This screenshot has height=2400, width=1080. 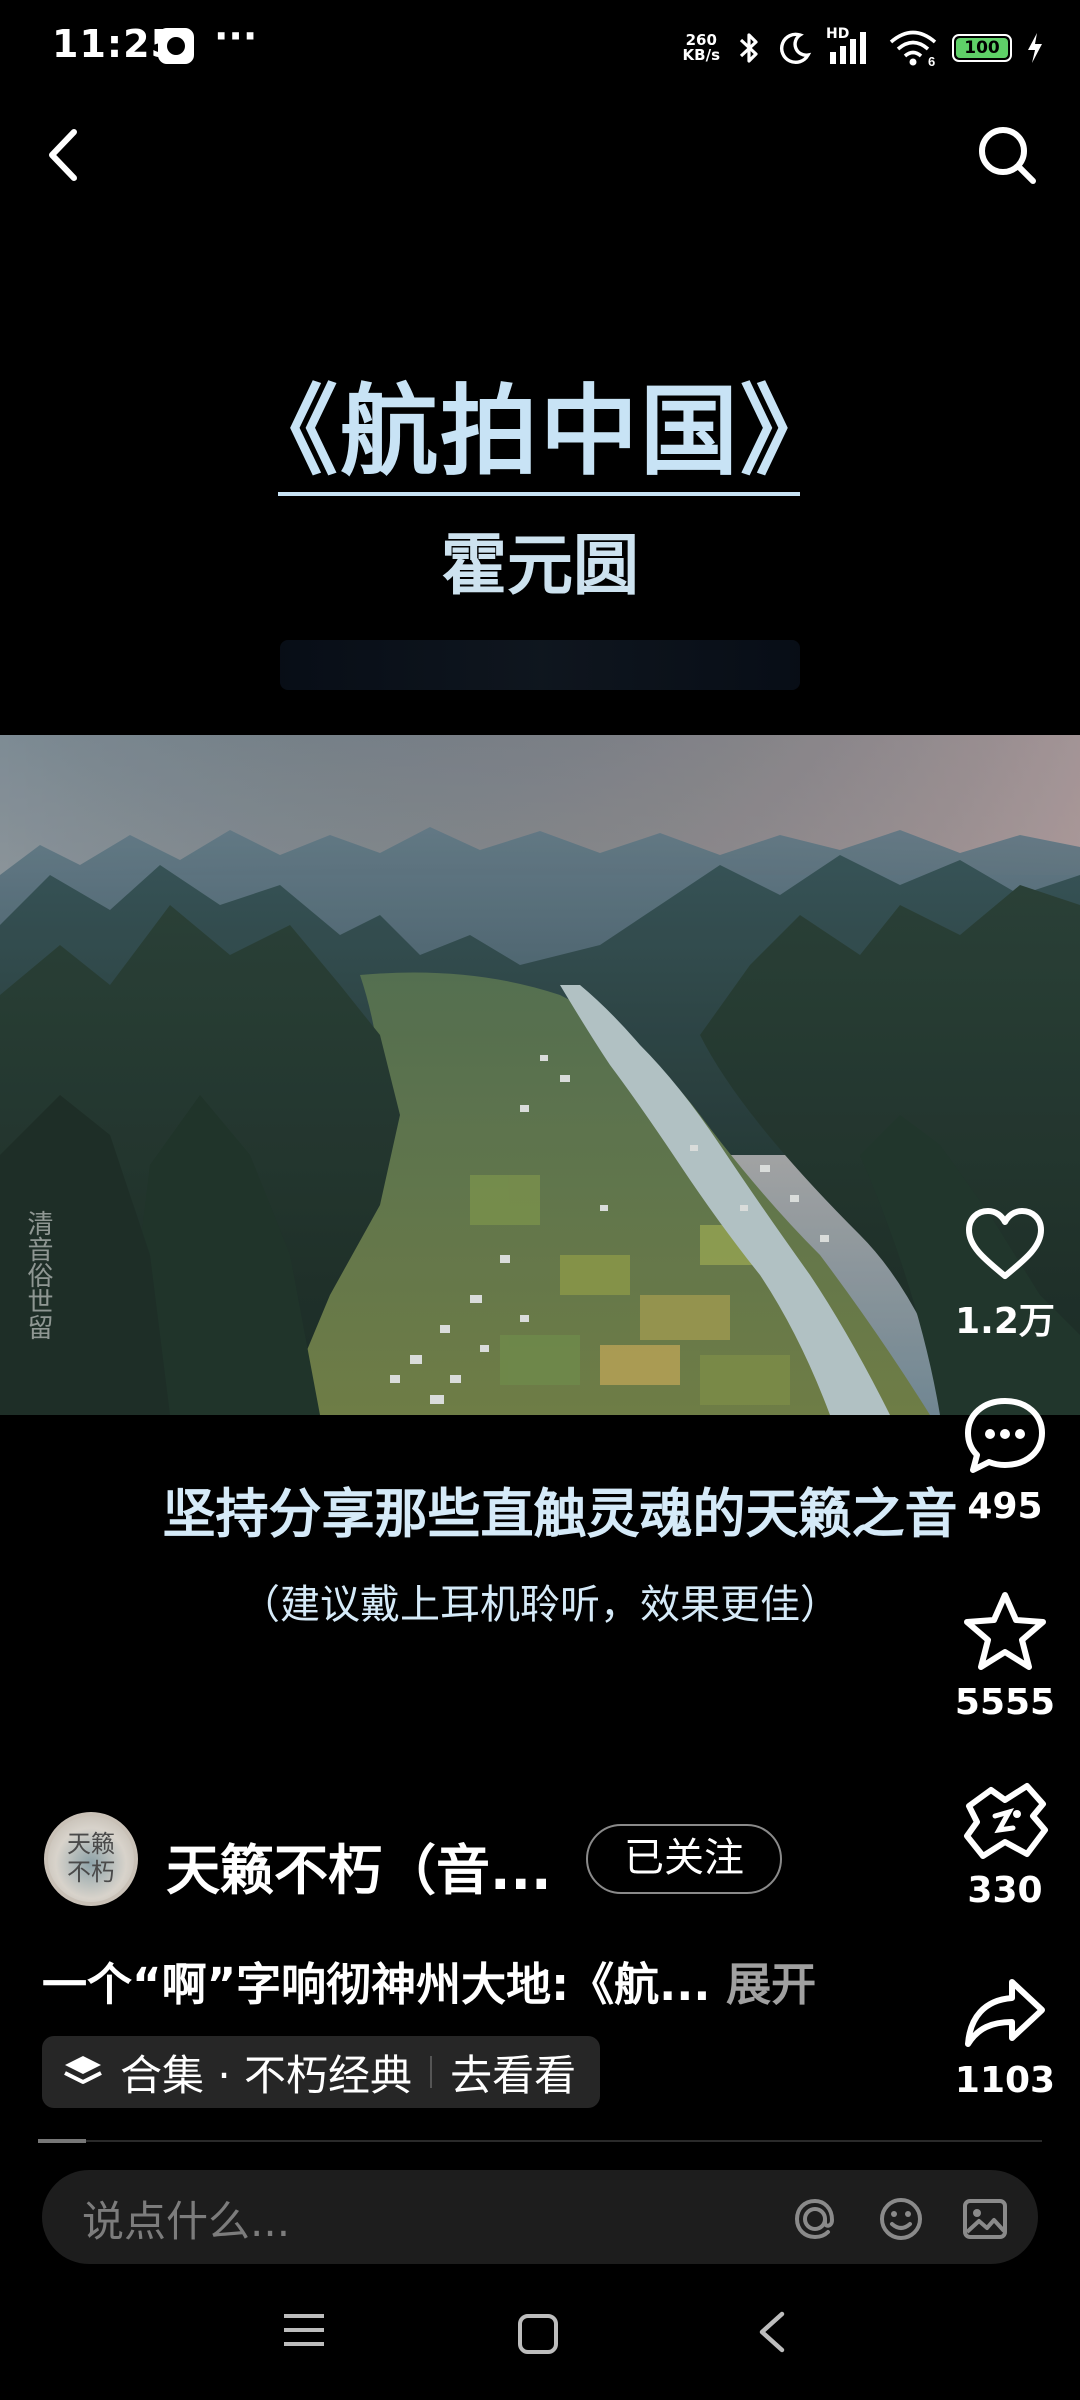 I want to click on comment-count: 495, so click(x=1005, y=1506).